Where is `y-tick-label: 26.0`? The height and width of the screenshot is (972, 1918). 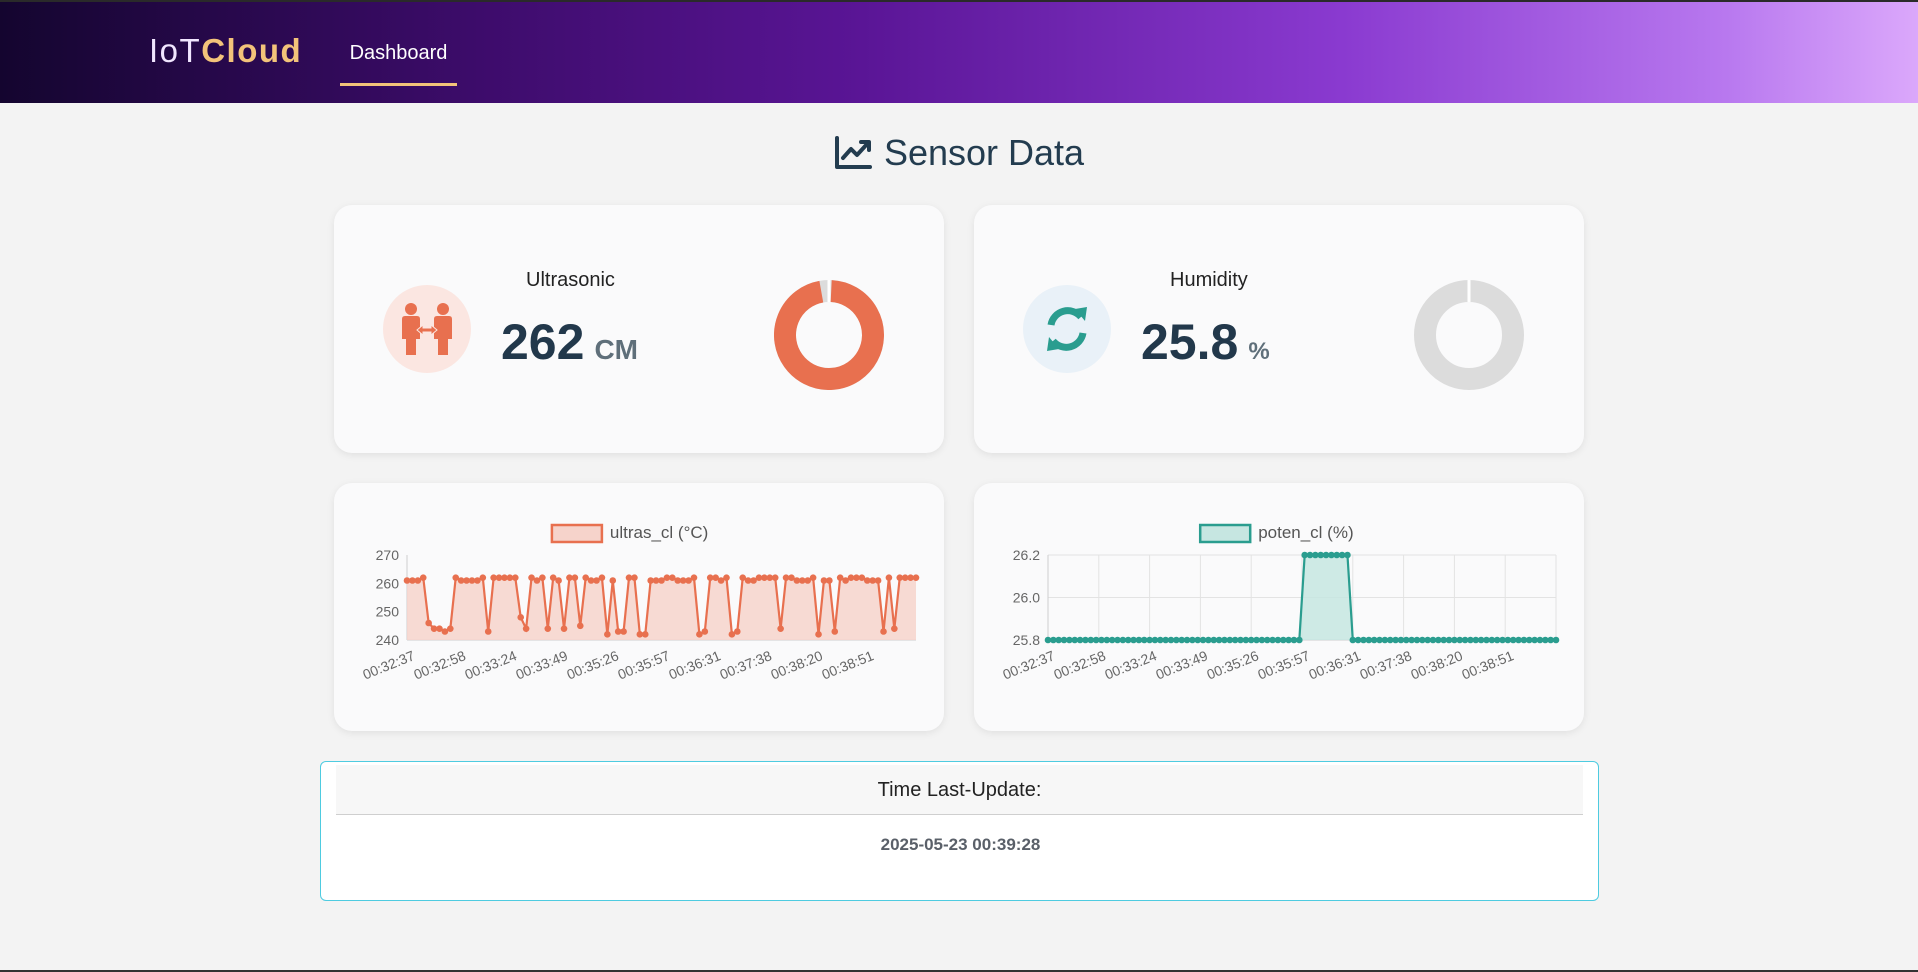
y-tick-label: 26.0 is located at coordinates (1026, 598).